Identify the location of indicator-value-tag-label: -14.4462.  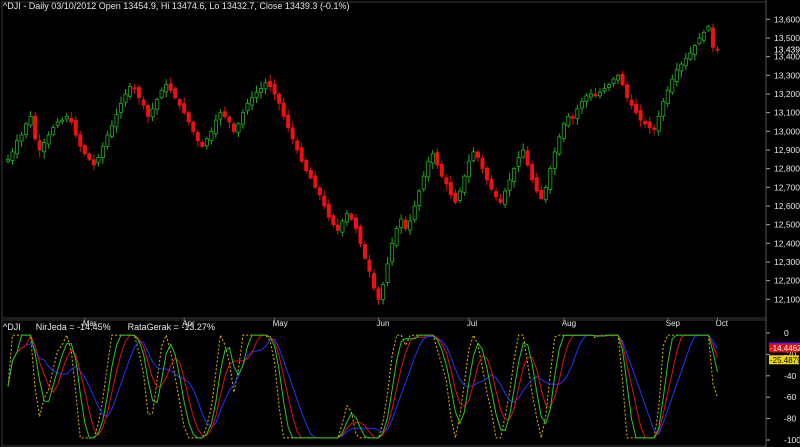
(785, 348).